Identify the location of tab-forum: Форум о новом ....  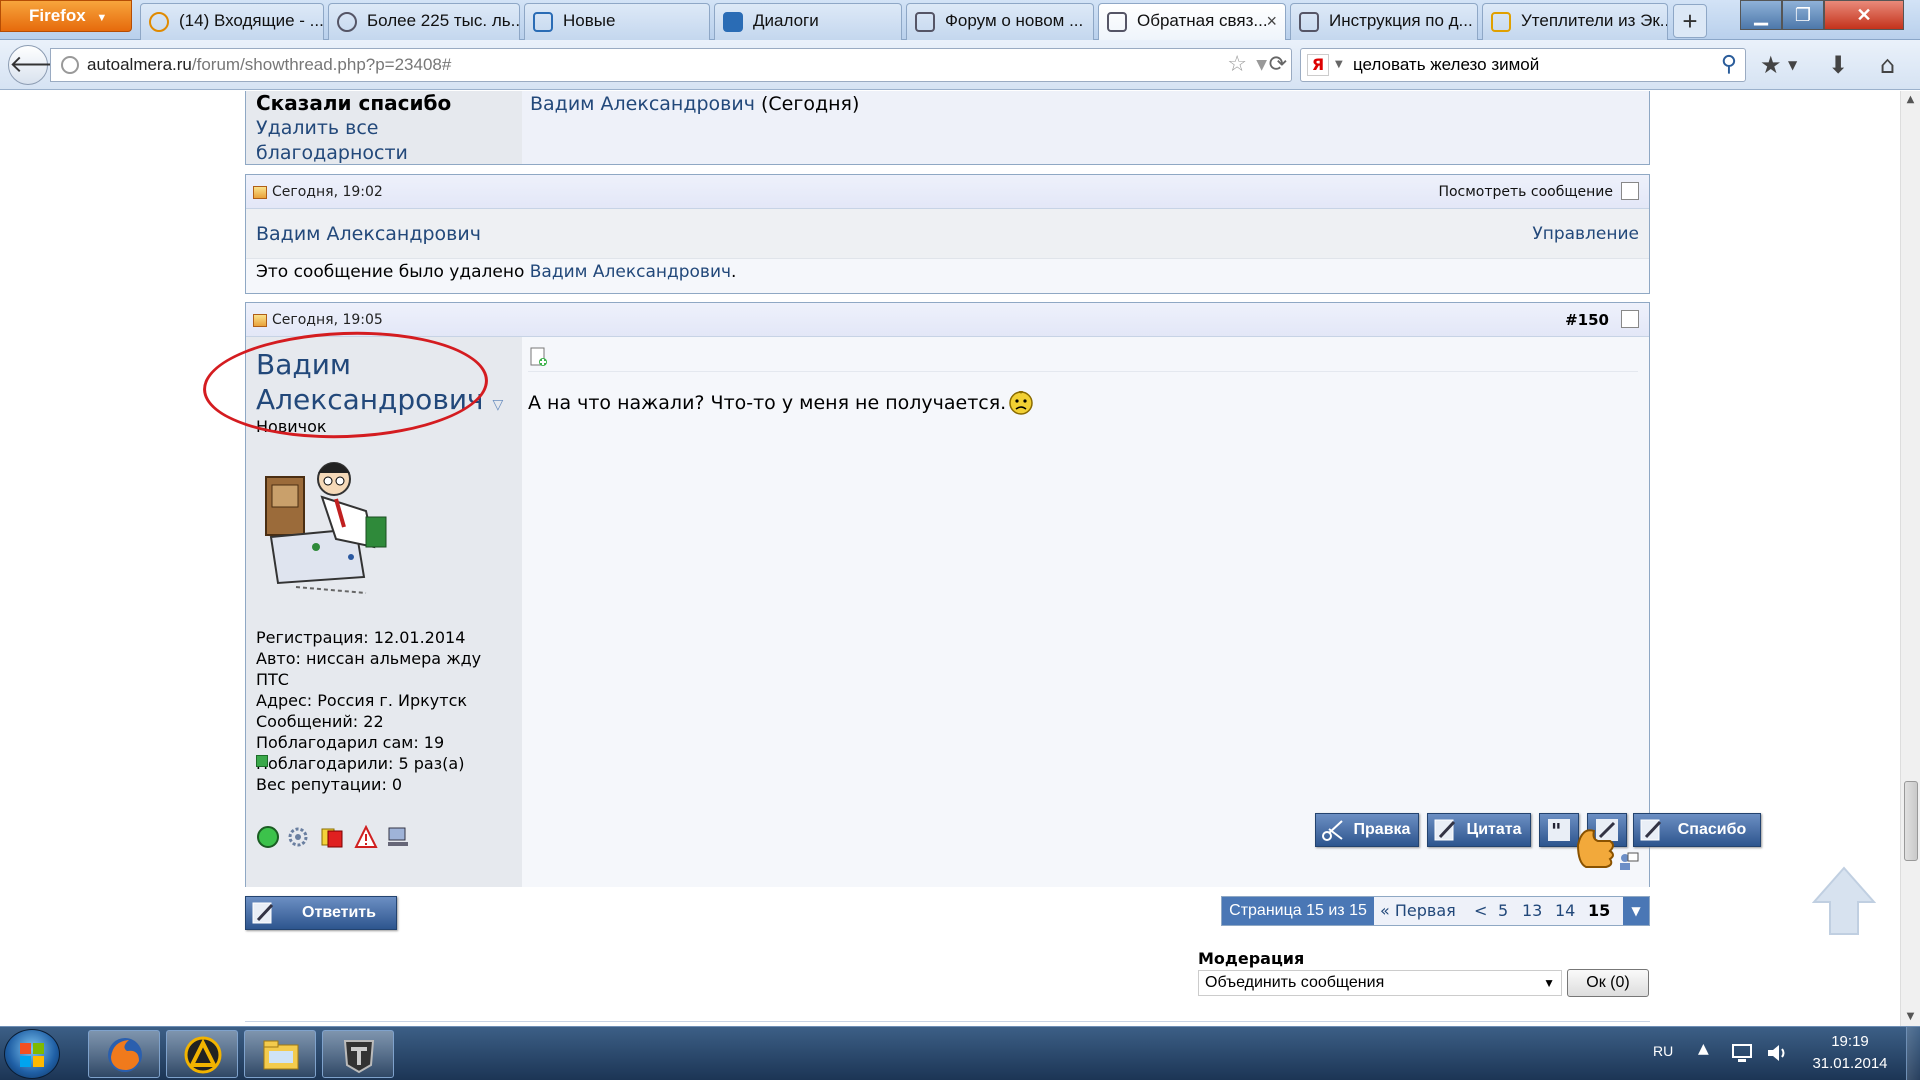
(1000, 21).